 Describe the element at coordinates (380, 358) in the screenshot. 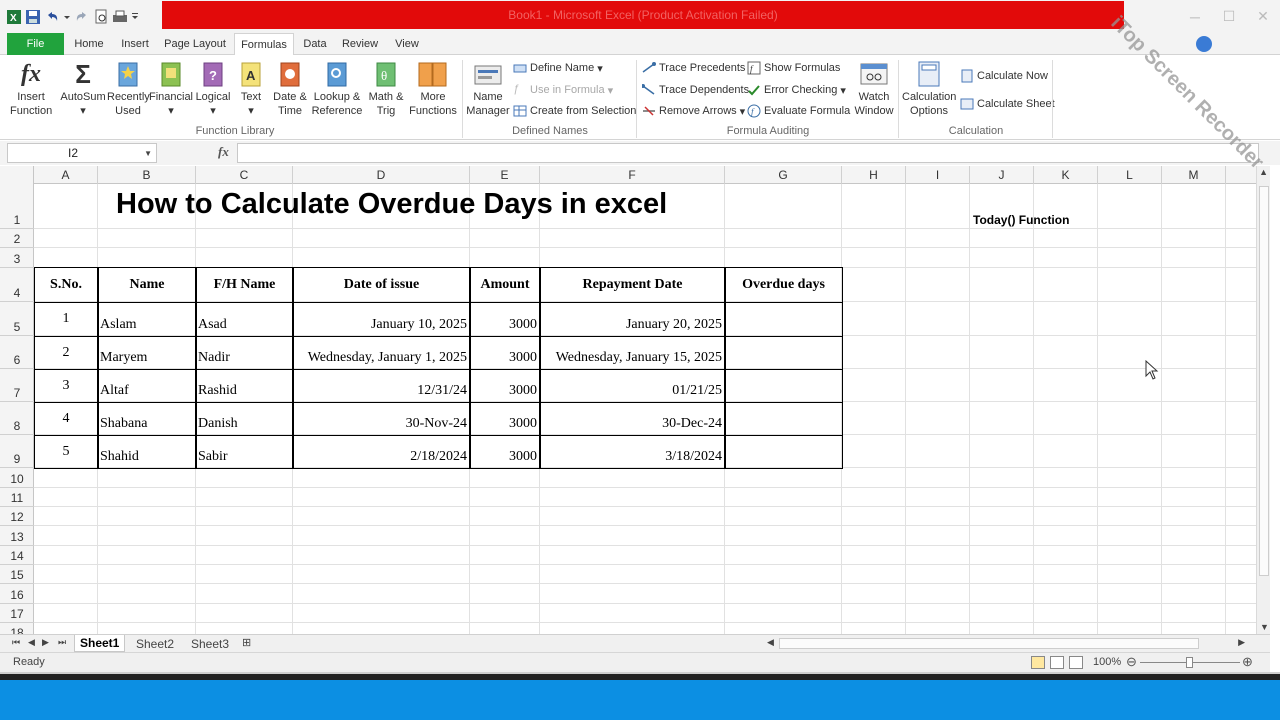

I see `table-cell: Wednesday, January 1, 2025` at that location.